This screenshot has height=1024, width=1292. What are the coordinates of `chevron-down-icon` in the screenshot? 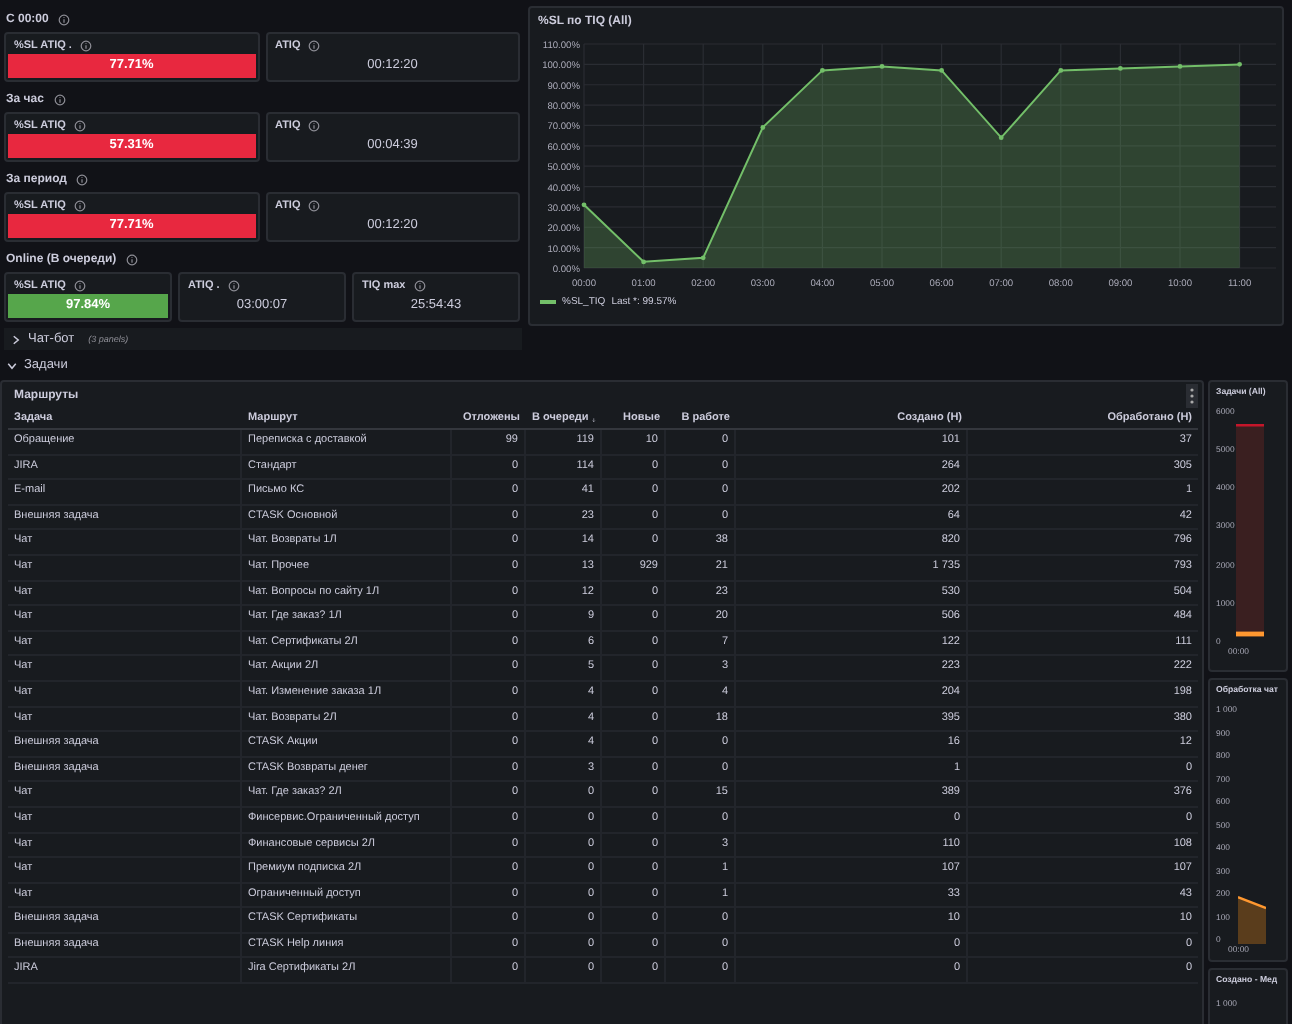 It's located at (12, 365).